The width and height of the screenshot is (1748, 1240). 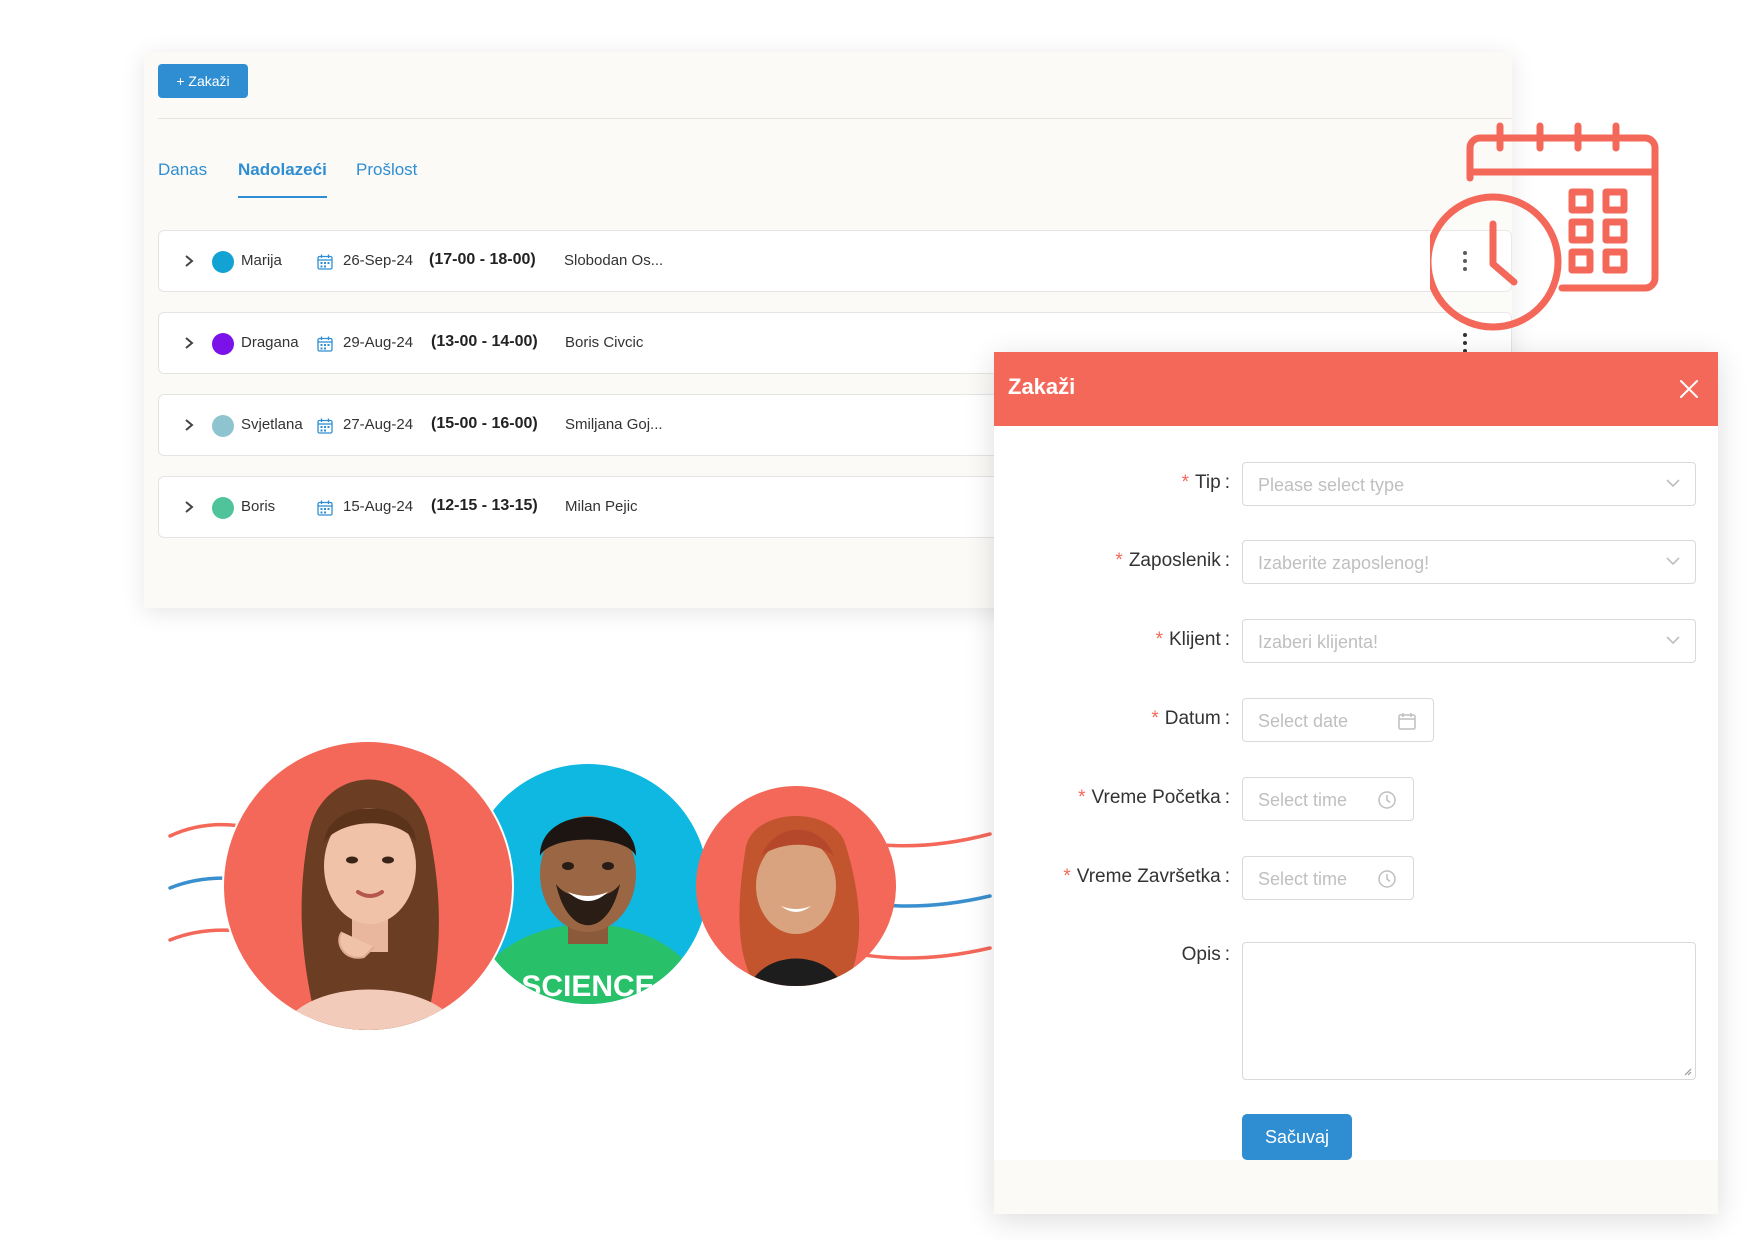 I want to click on save-button: Sačuvaj, so click(x=1297, y=1137).